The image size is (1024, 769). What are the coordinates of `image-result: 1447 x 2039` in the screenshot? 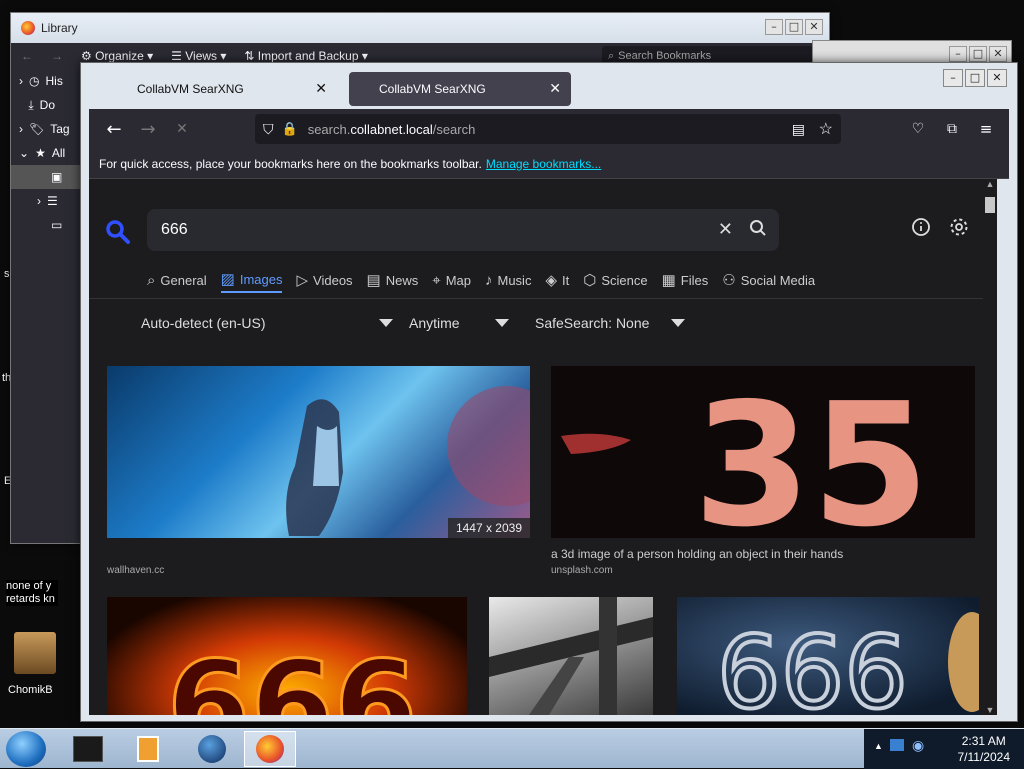 It's located at (318, 452).